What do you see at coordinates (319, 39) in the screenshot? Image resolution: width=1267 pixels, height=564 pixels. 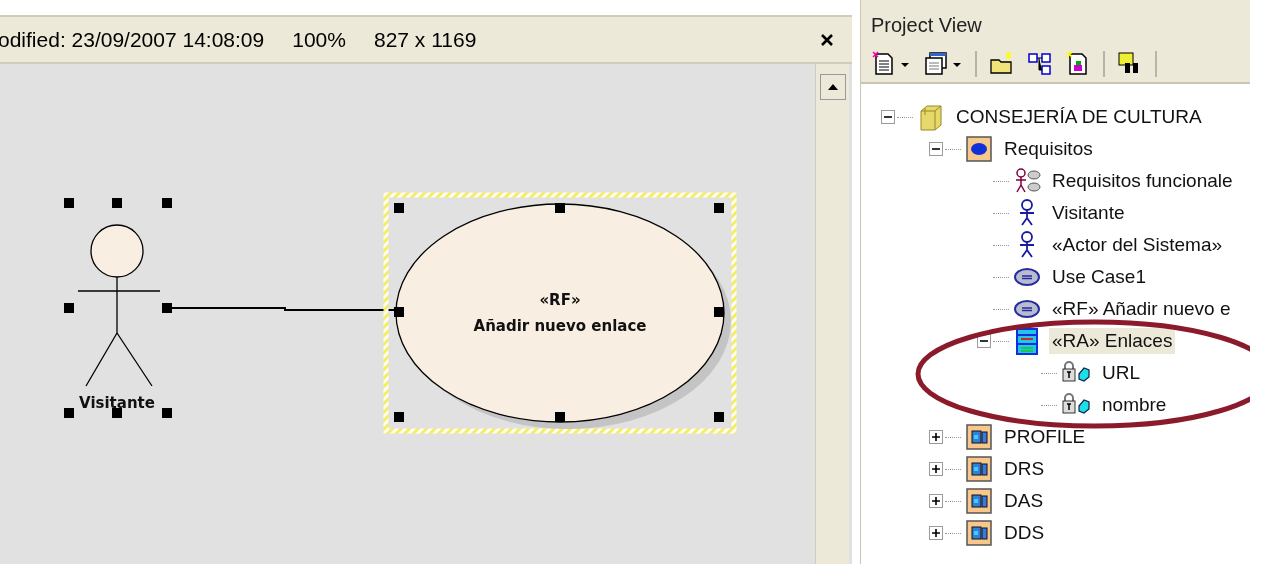 I see `status-text: 100%` at bounding box center [319, 39].